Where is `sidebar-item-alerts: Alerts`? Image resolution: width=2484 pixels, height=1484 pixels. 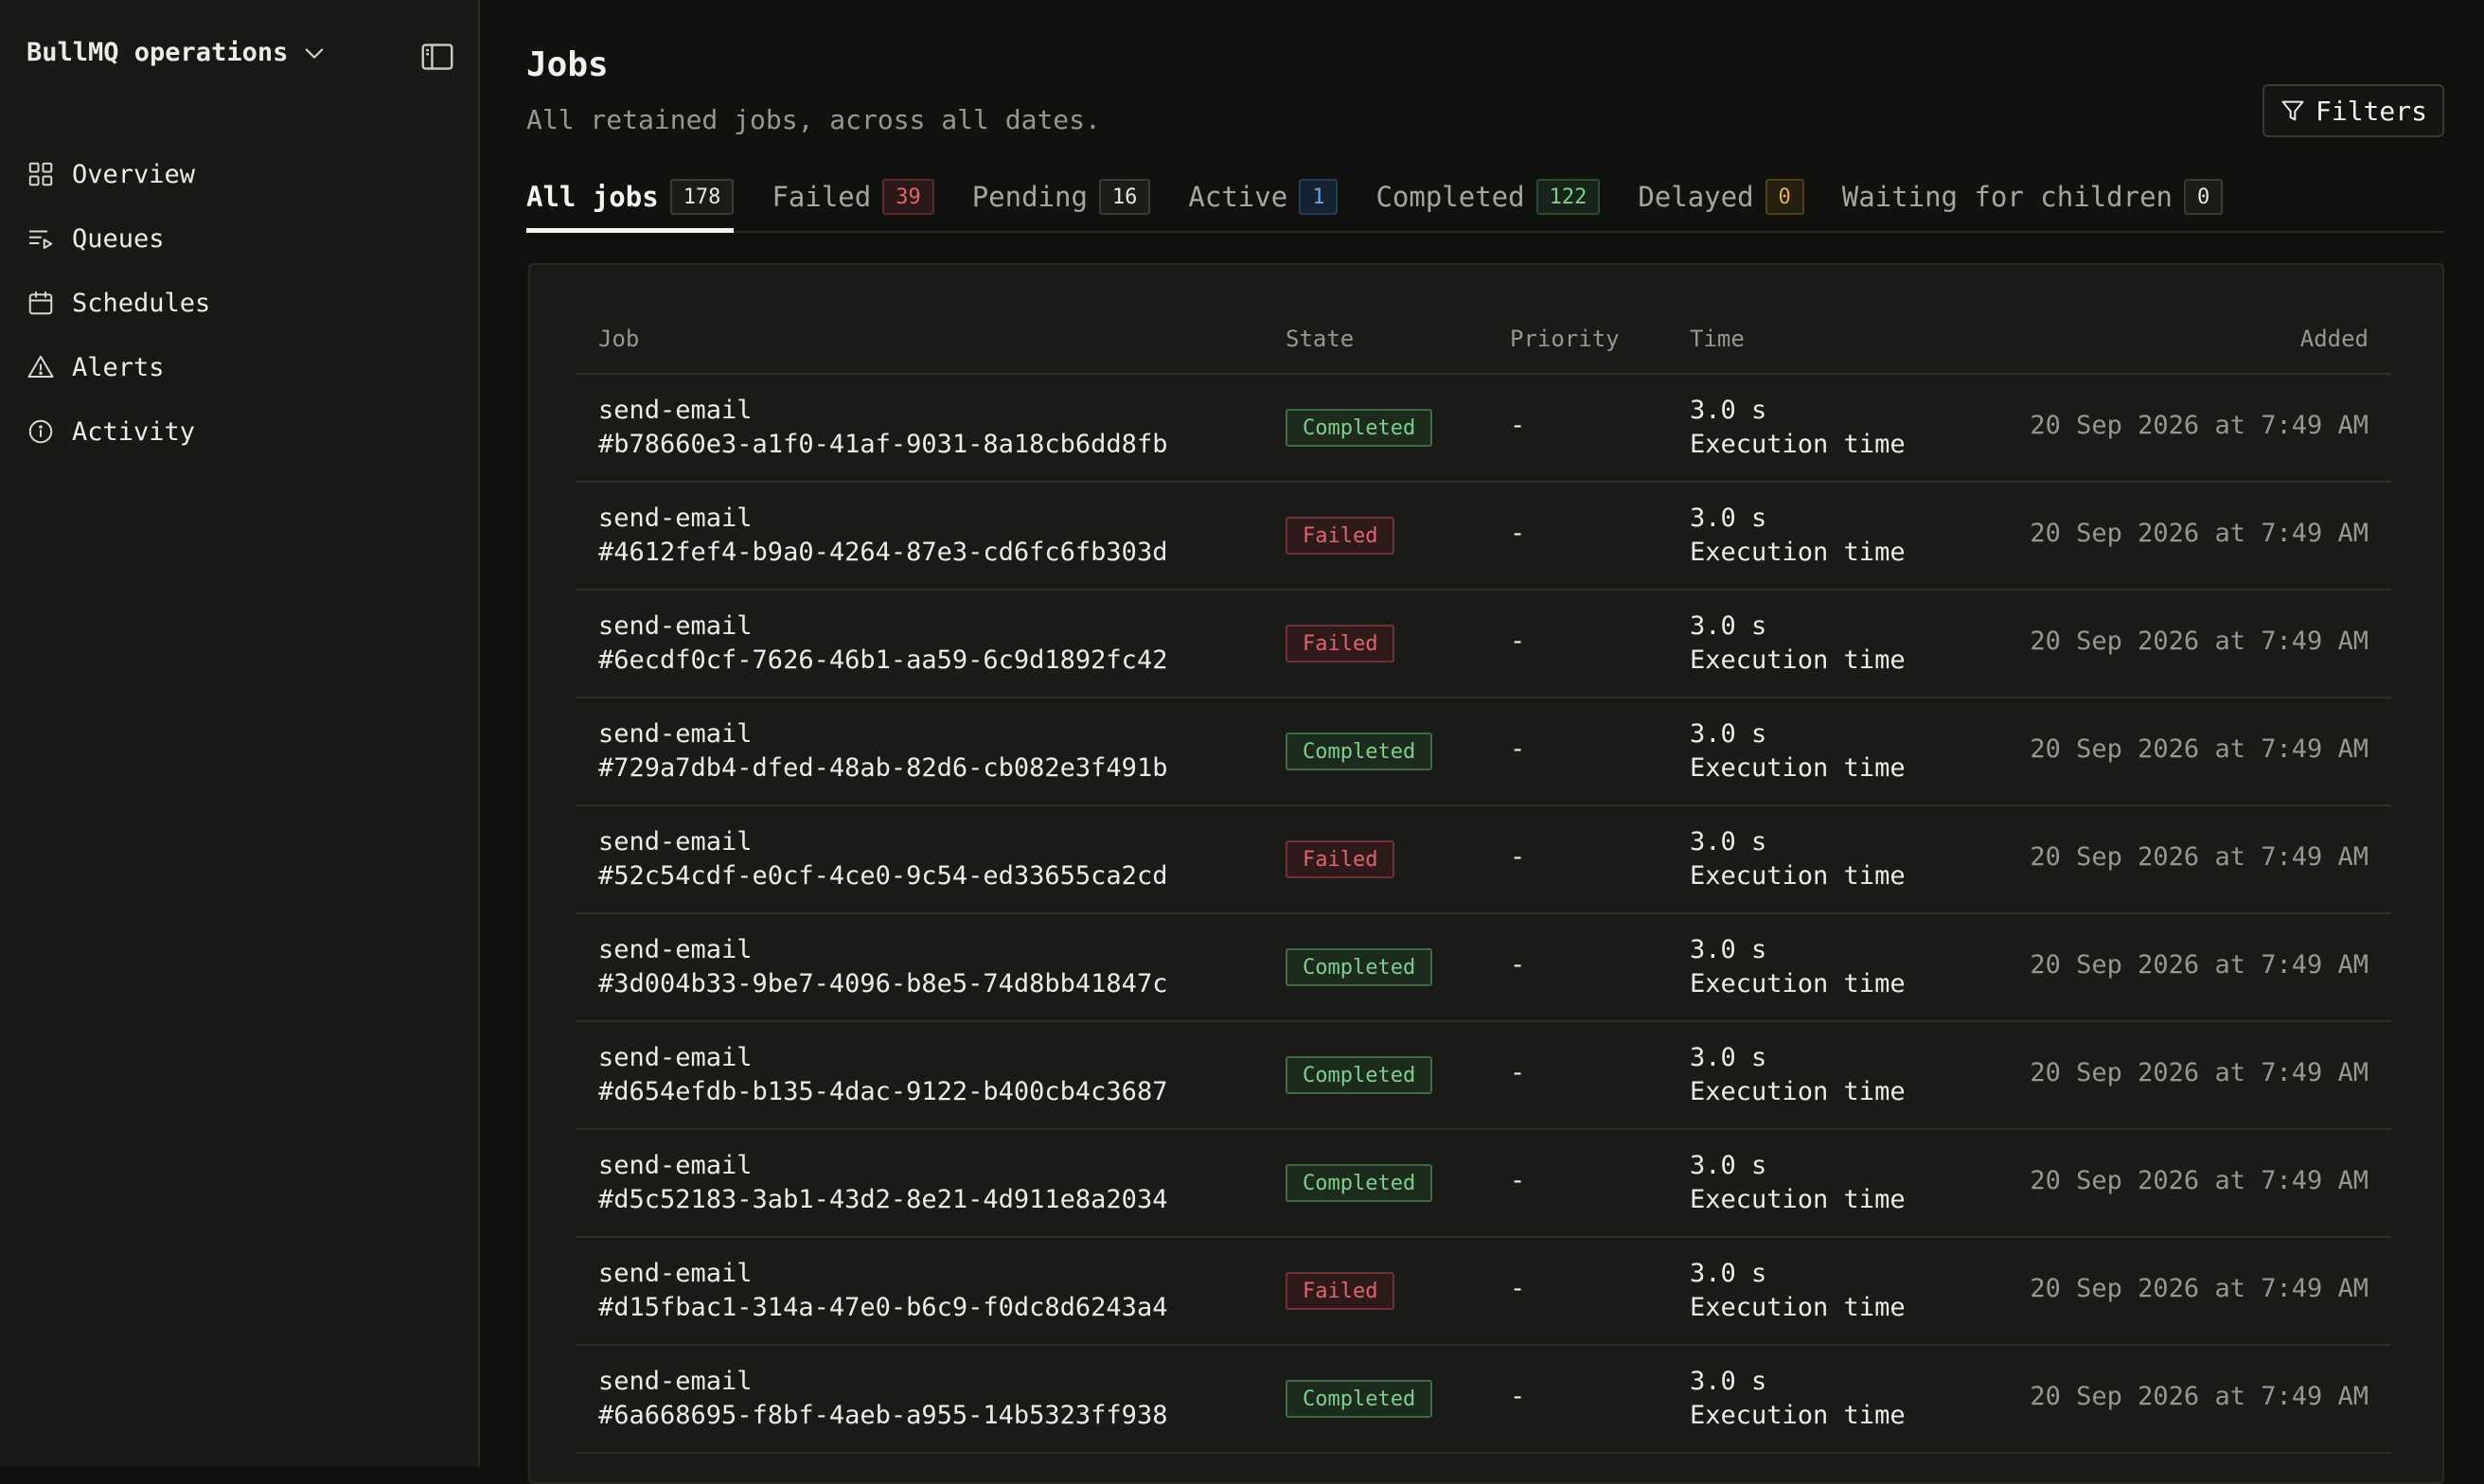
sidebar-item-alerts: Alerts is located at coordinates (119, 367).